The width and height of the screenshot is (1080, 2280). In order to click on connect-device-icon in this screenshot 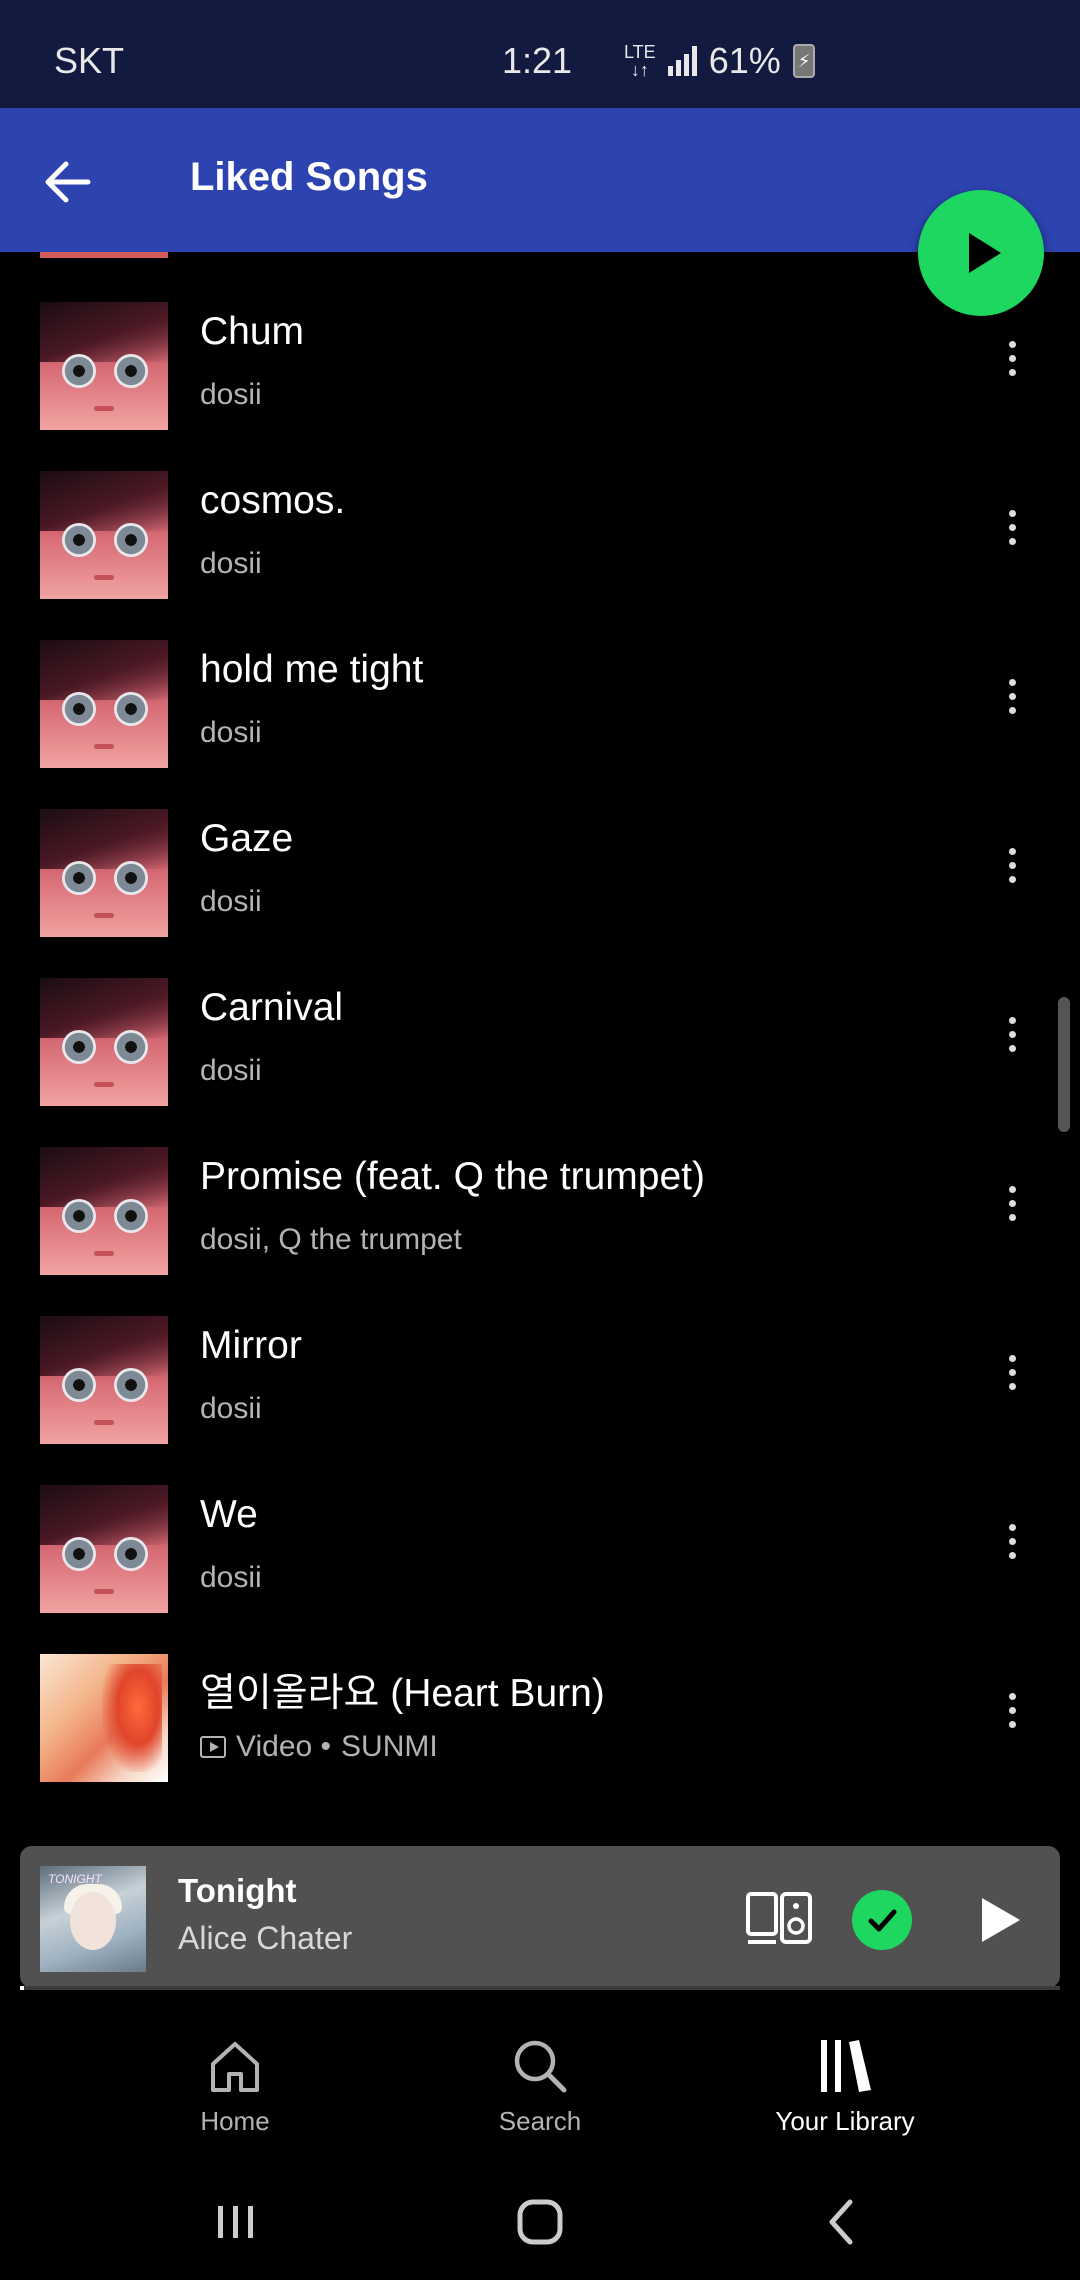, I will do `click(779, 1918)`.